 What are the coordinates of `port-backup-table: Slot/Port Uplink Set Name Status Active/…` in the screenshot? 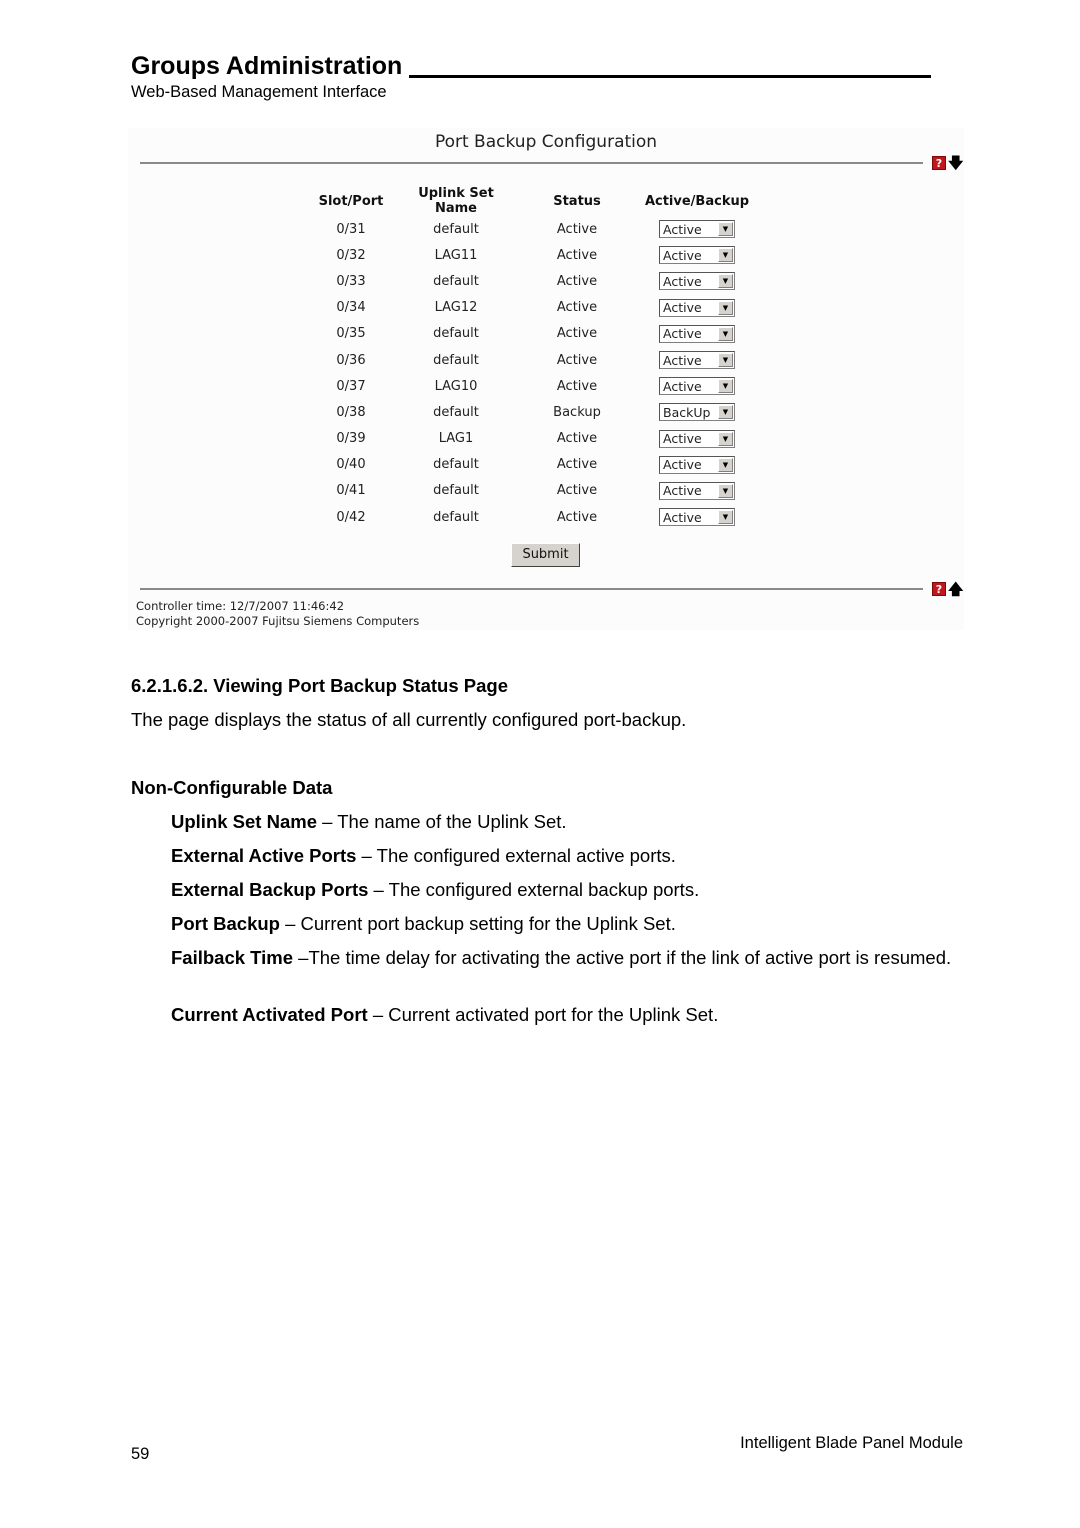 It's located at (535, 358).